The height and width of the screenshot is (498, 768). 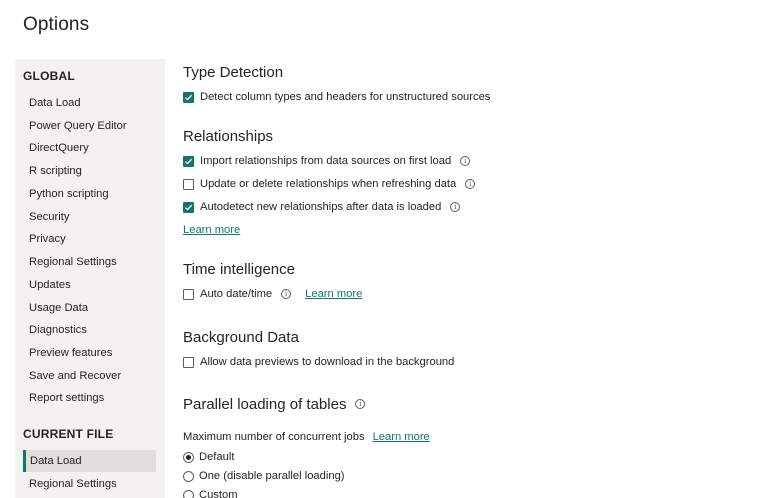 I want to click on sidebar-header-global: GLOBAL, so click(x=49, y=76).